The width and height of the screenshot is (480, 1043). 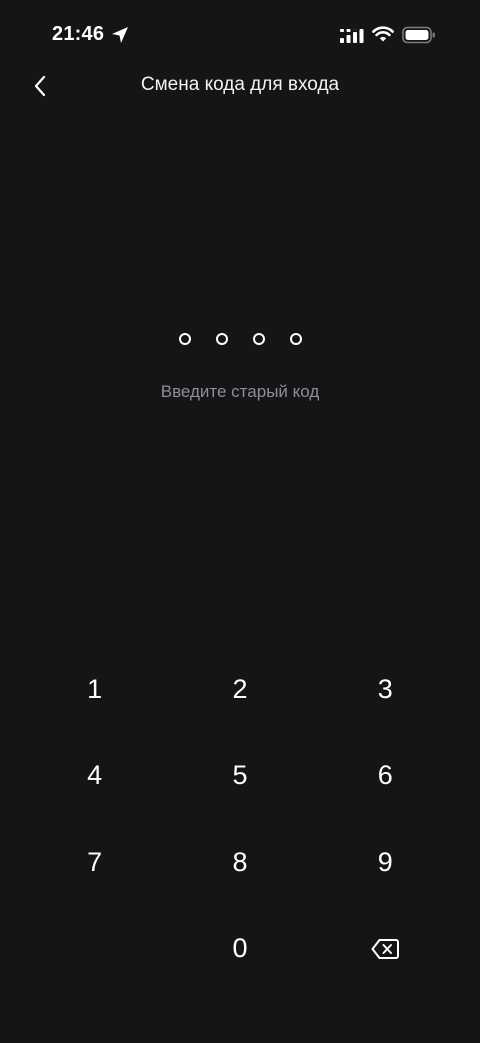 What do you see at coordinates (352, 36) in the screenshot?
I see `cellular-signal-icon` at bounding box center [352, 36].